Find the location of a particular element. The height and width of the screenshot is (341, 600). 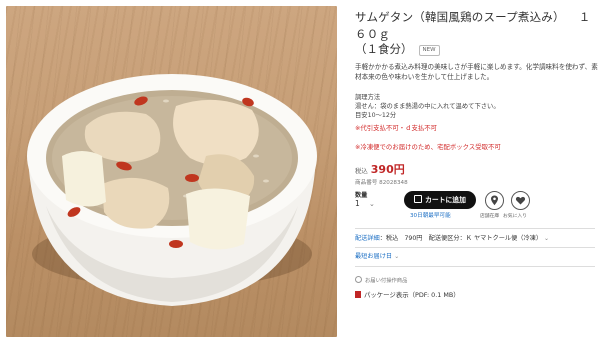

price-row: 税込 390円 is located at coordinates (380, 170).